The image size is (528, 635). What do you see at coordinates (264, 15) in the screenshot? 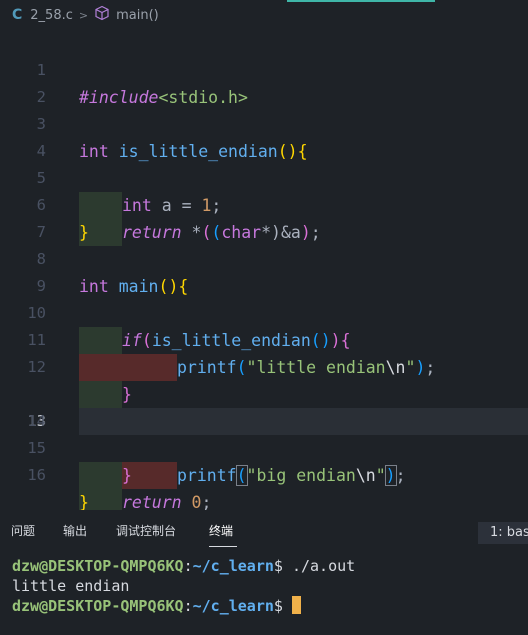
I see `breadcrumb: C 2_58.c > main()` at bounding box center [264, 15].